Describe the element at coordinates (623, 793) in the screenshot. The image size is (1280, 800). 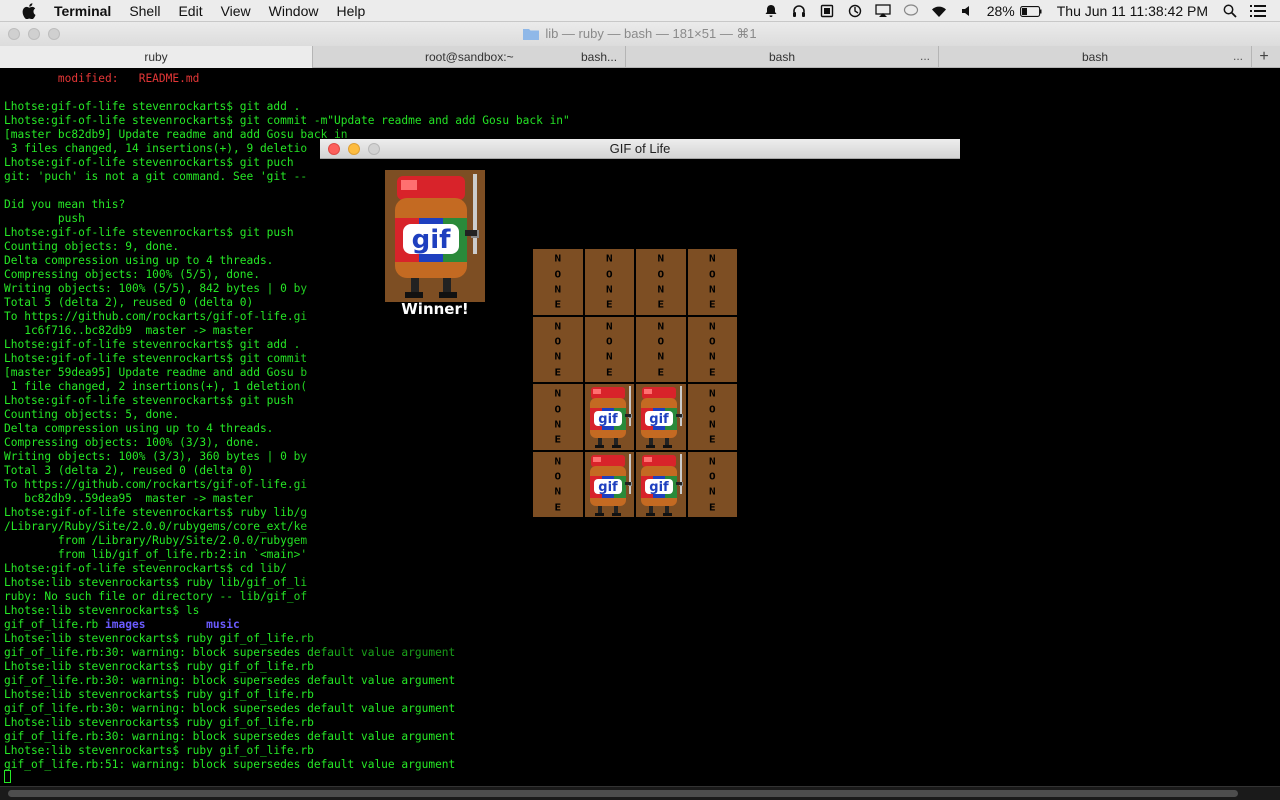
I see `scrollbar-thumb` at that location.